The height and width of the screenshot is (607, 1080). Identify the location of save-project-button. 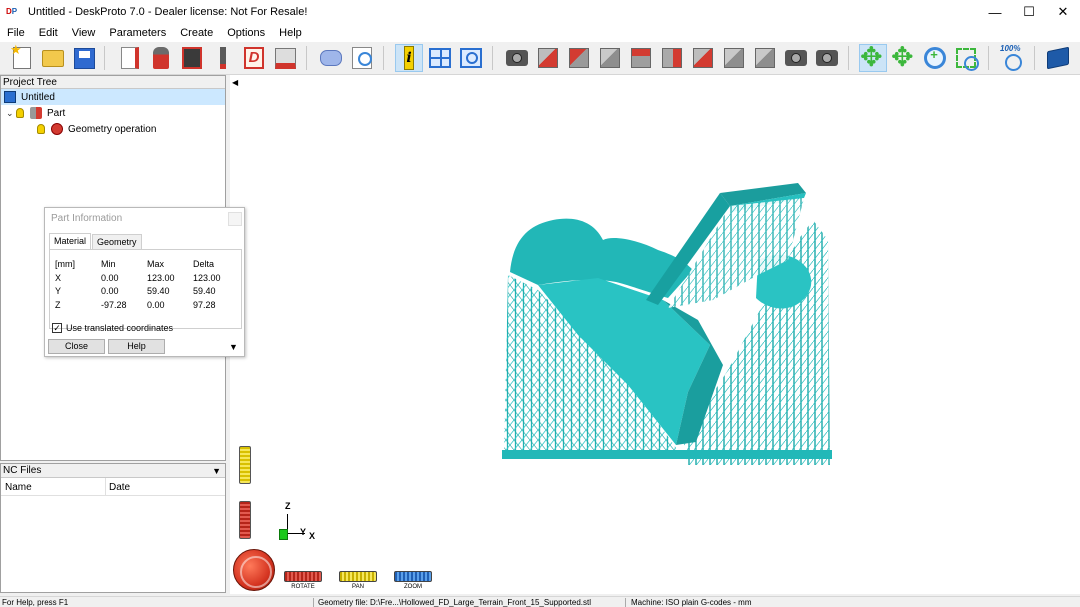
(84, 58).